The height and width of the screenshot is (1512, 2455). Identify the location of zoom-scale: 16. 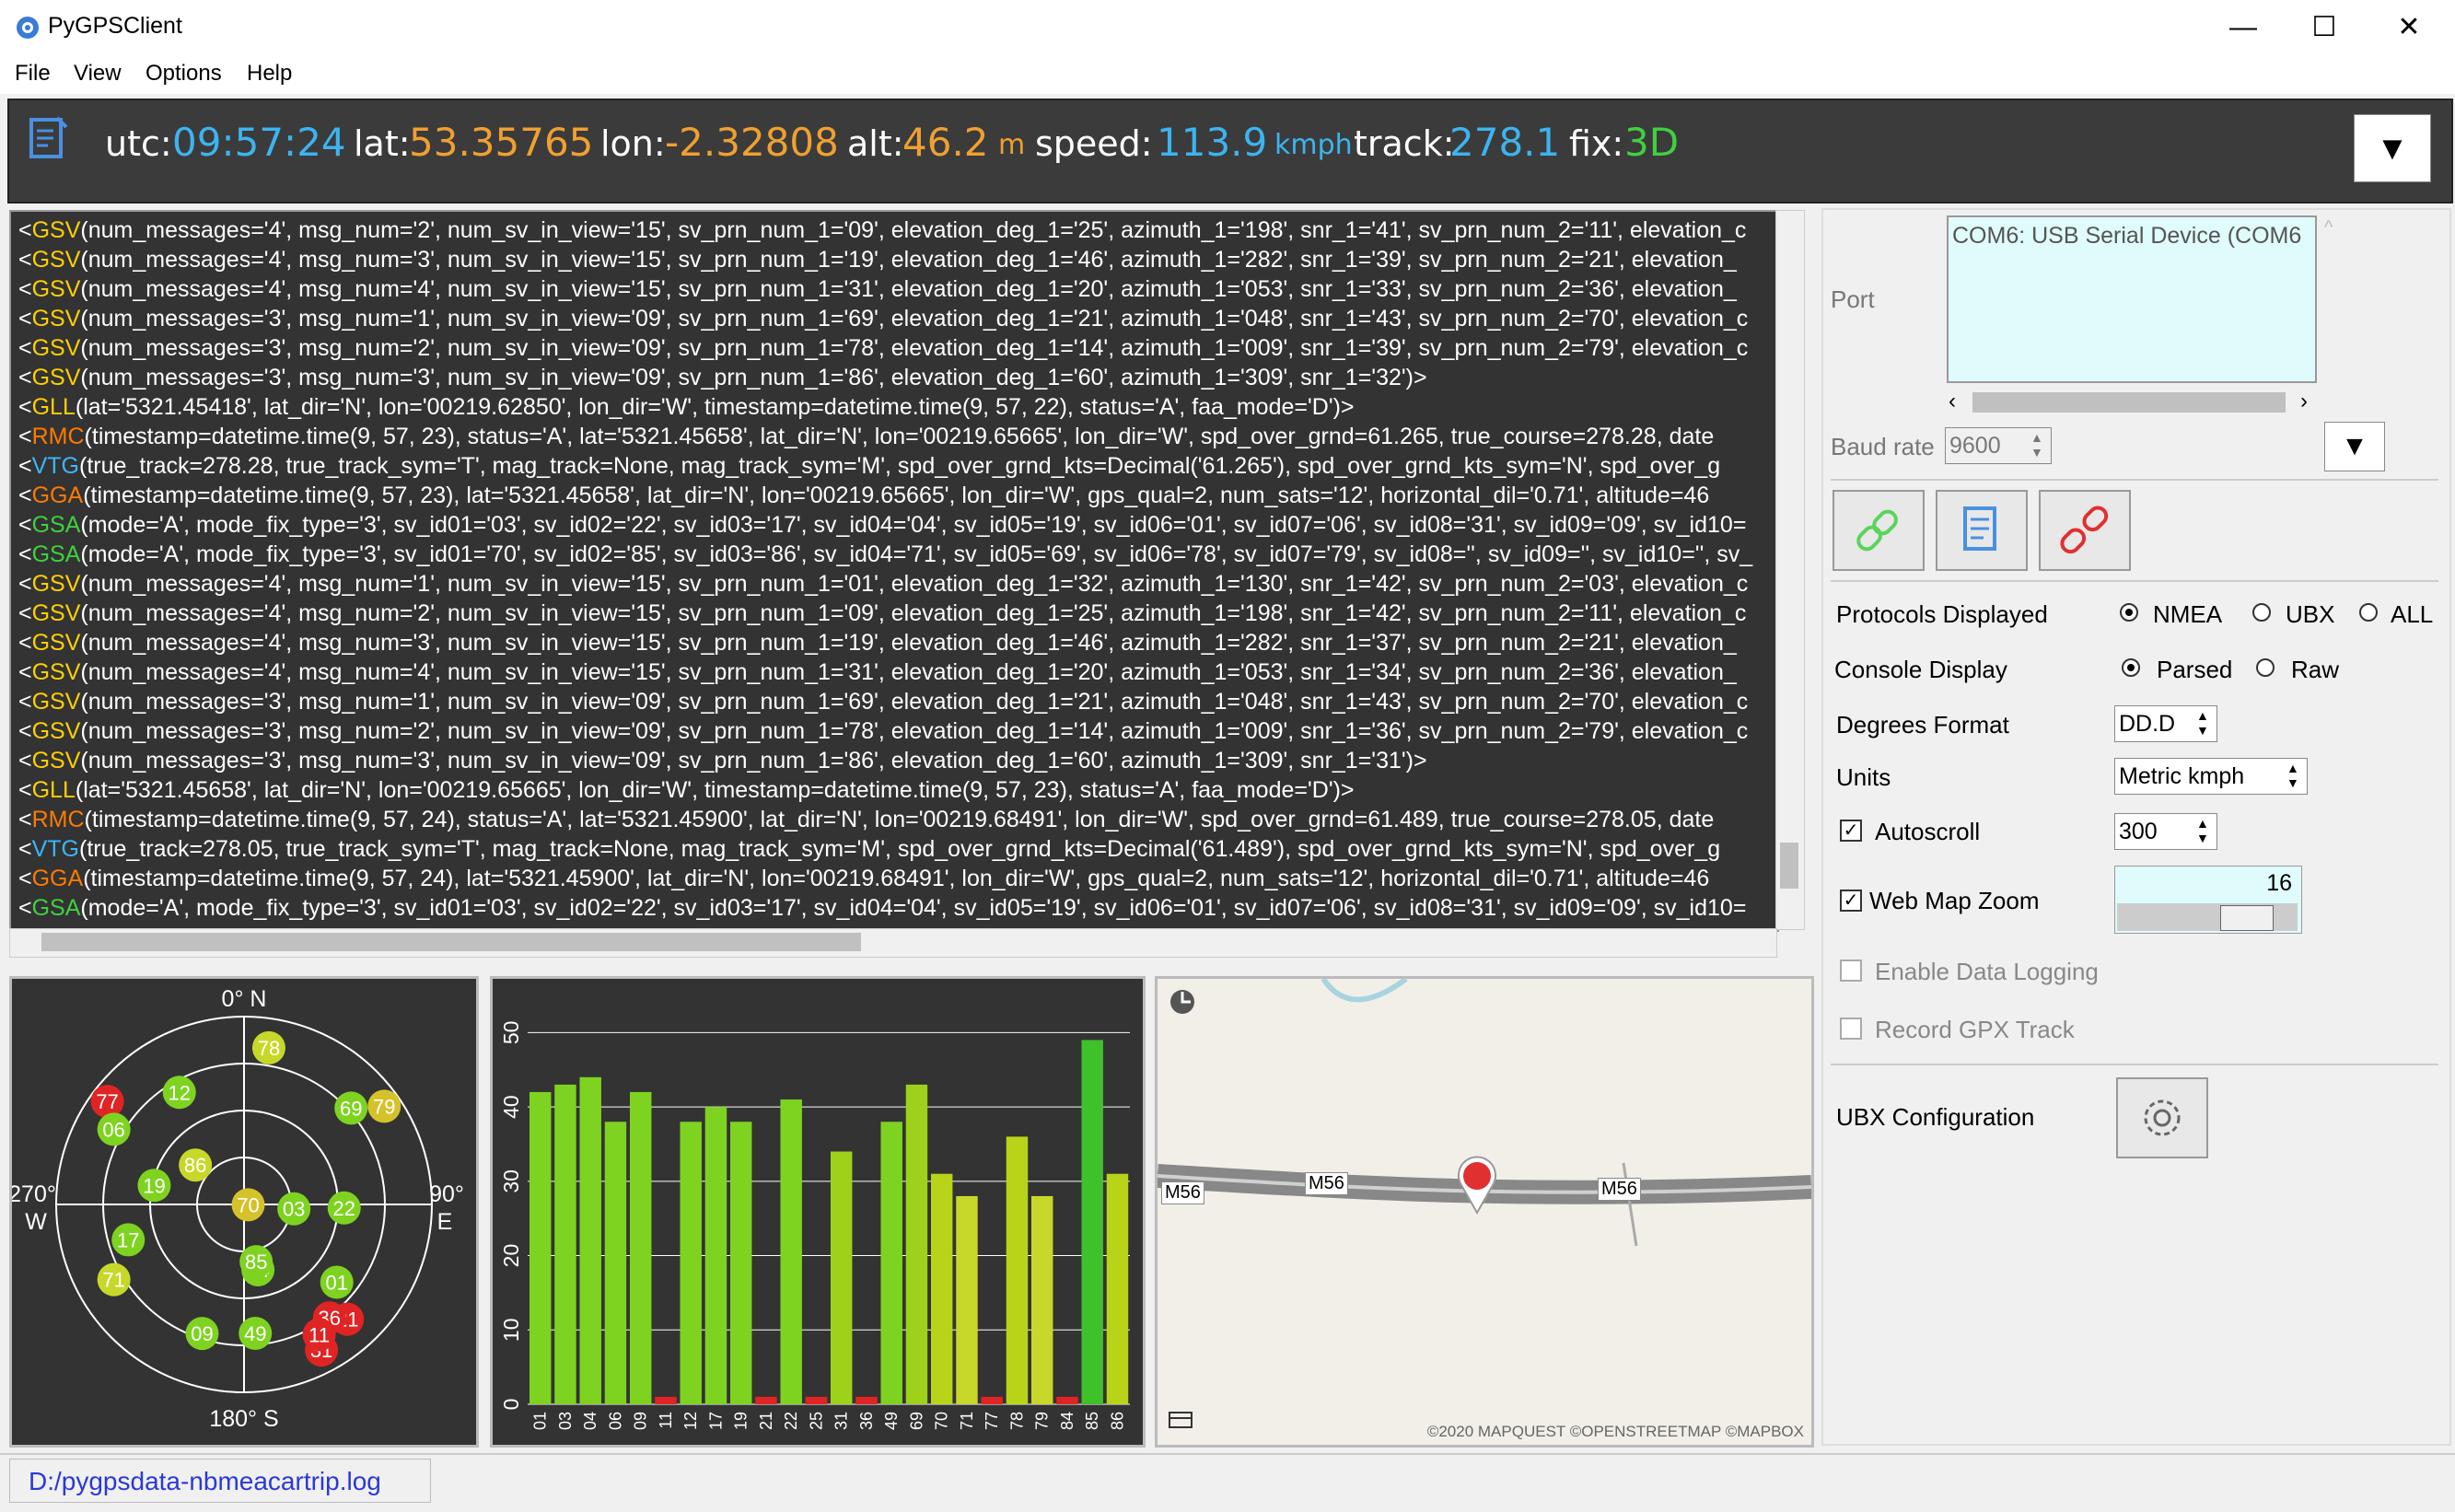
(2208, 900).